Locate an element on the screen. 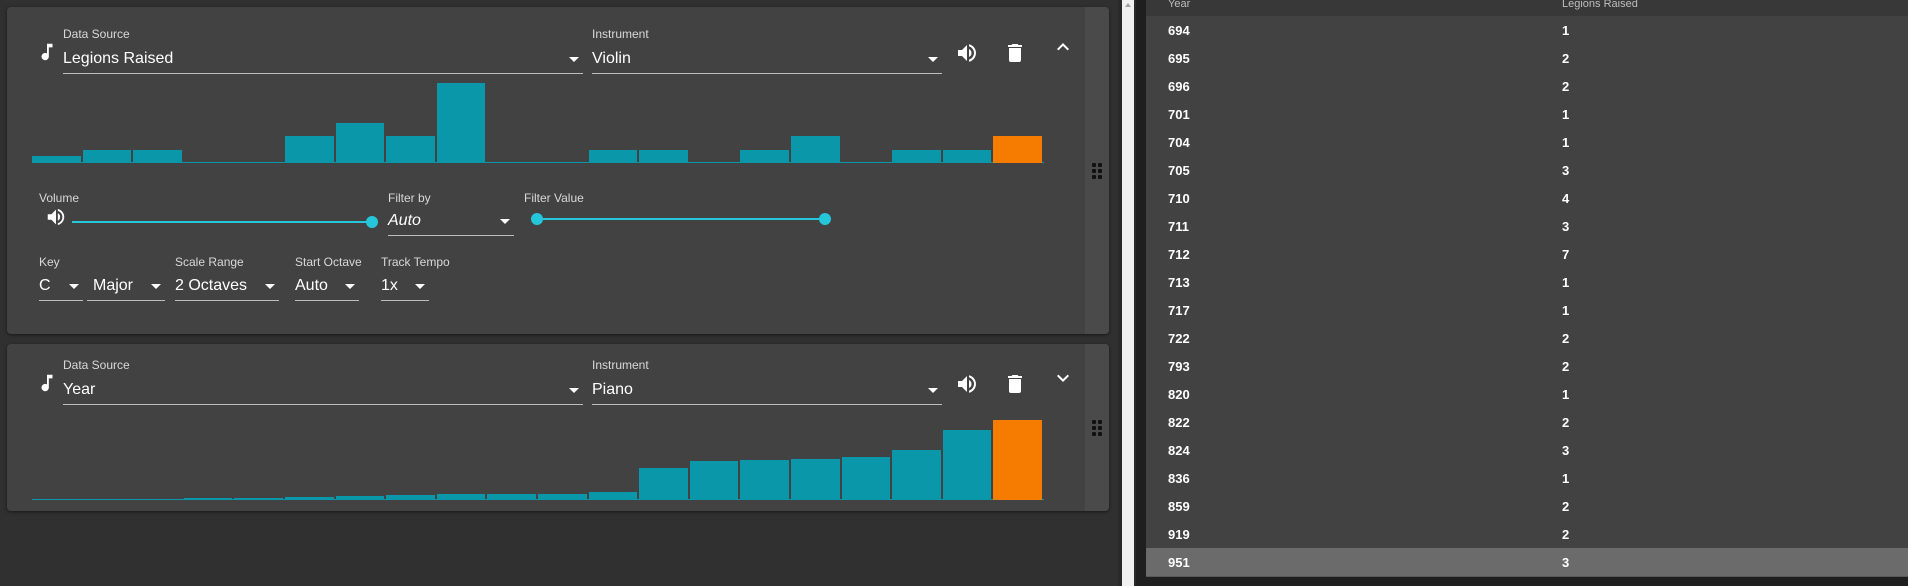 This screenshot has height=586, width=1908. cell-year: 717 is located at coordinates (1179, 310).